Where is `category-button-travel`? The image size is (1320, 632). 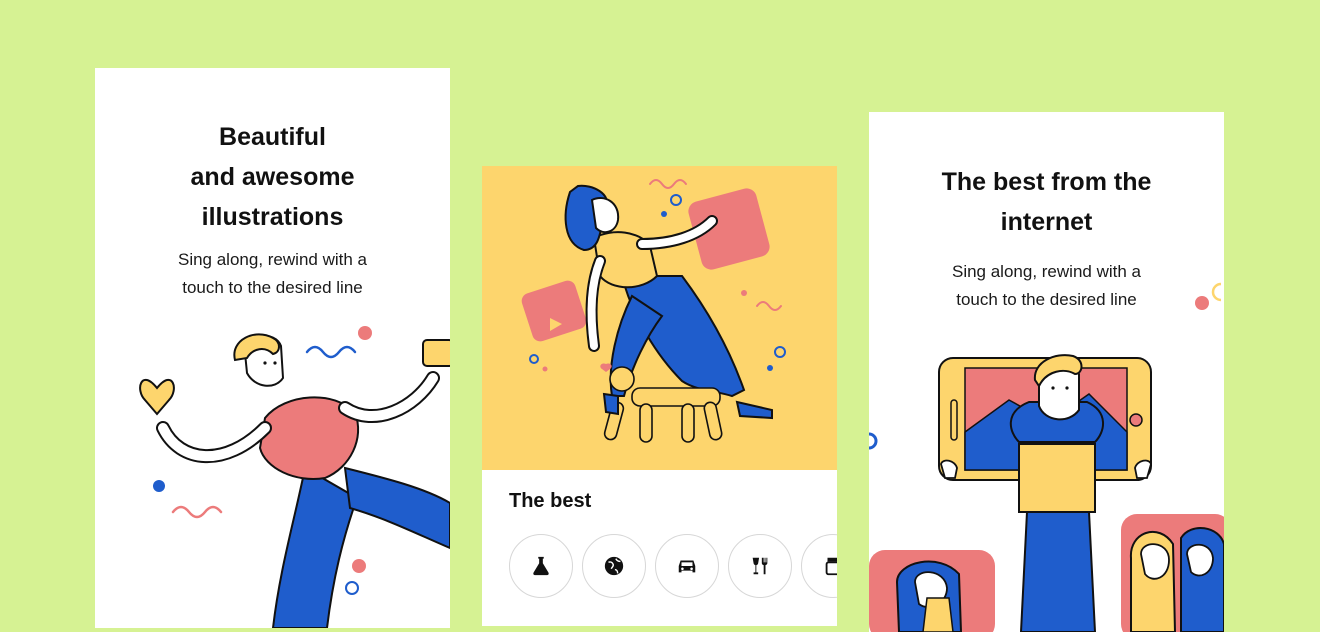 category-button-travel is located at coordinates (614, 566).